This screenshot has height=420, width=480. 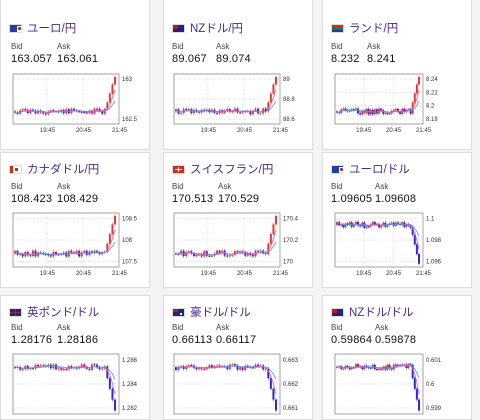 What do you see at coordinates (63, 313) in the screenshot?
I see `pair-name: 英ポンド/ドル` at bounding box center [63, 313].